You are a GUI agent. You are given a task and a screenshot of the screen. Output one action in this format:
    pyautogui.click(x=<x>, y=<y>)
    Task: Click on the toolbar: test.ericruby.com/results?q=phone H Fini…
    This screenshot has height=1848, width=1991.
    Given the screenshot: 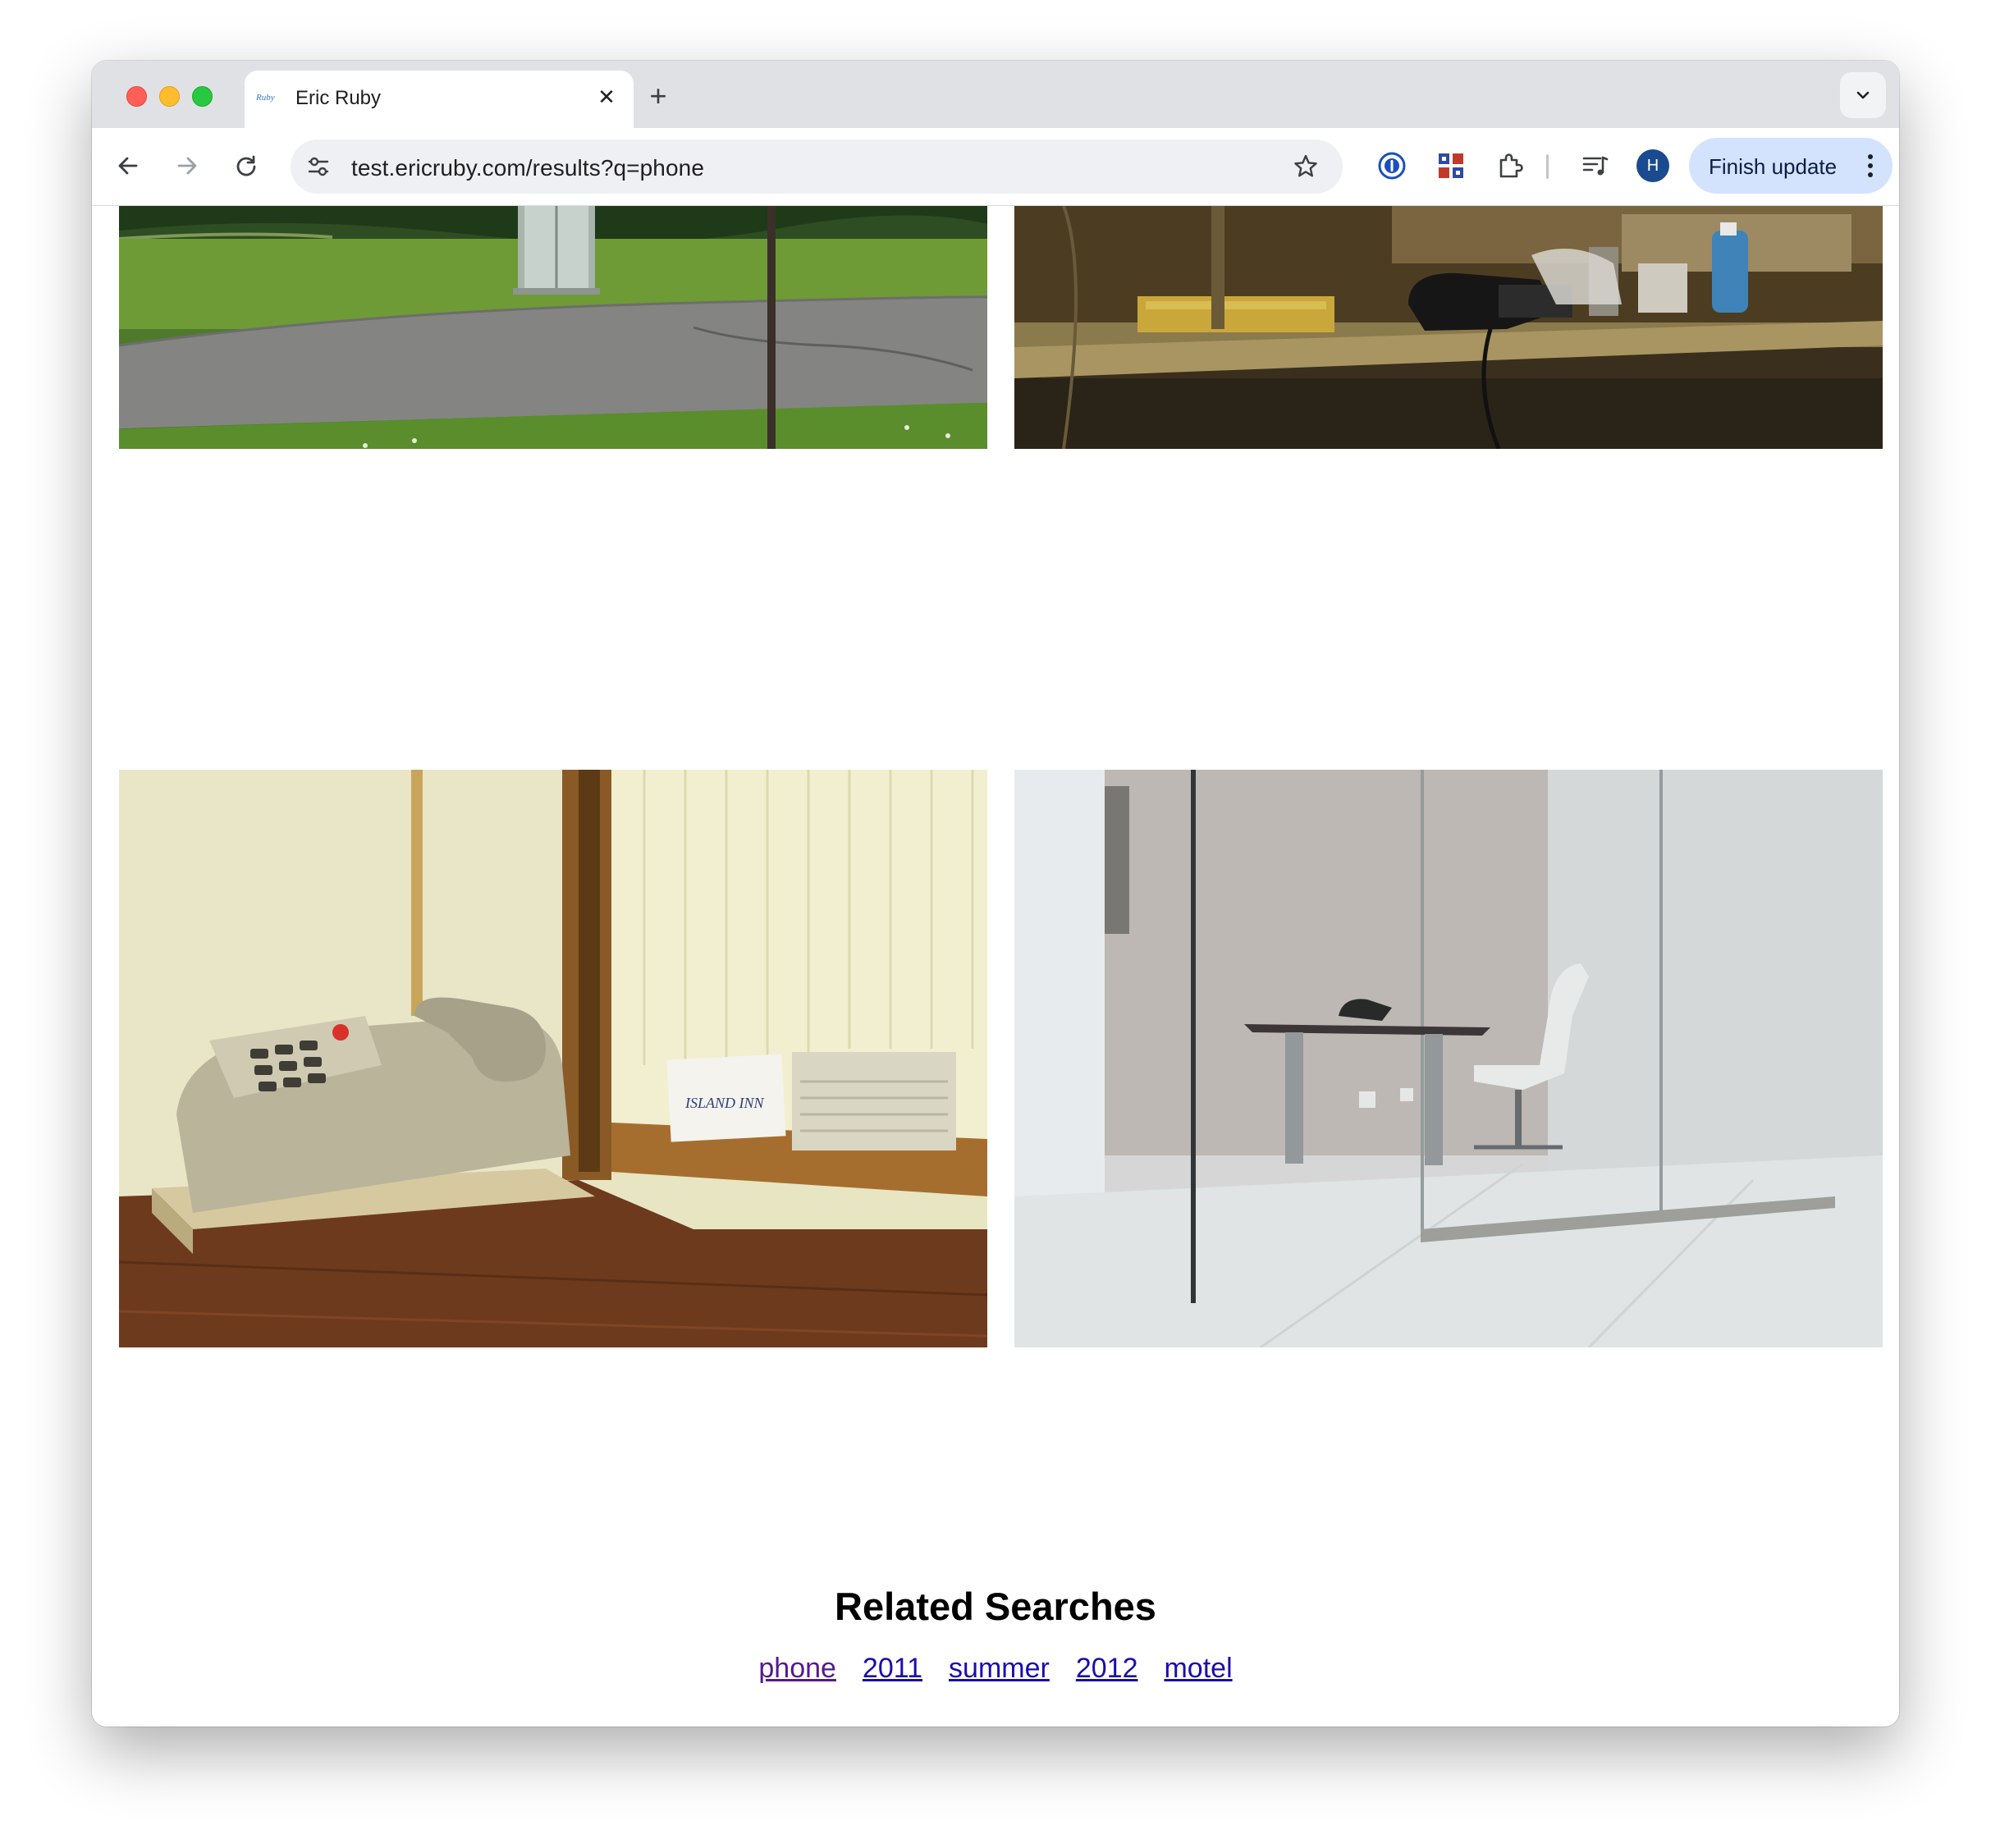 What is the action you would take?
    pyautogui.click(x=995, y=167)
    